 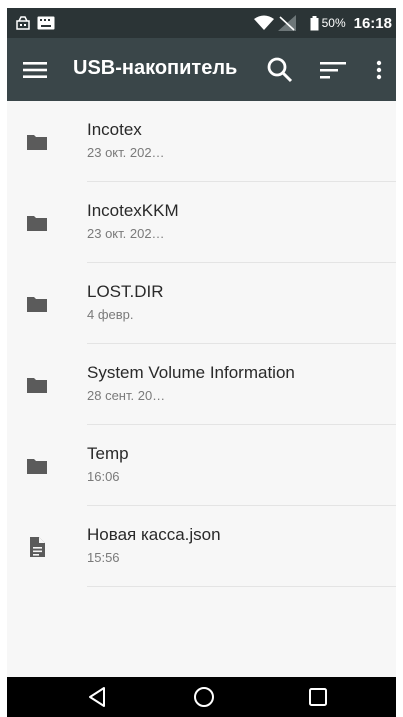 What do you see at coordinates (333, 23) in the screenshot?
I see `battery-percent: 50%` at bounding box center [333, 23].